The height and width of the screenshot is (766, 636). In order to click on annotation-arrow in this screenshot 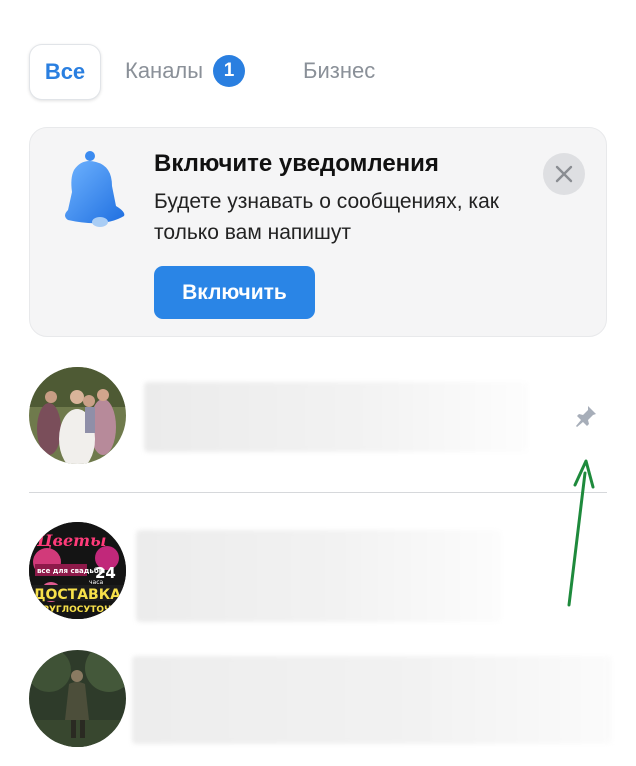, I will do `click(581, 533)`.